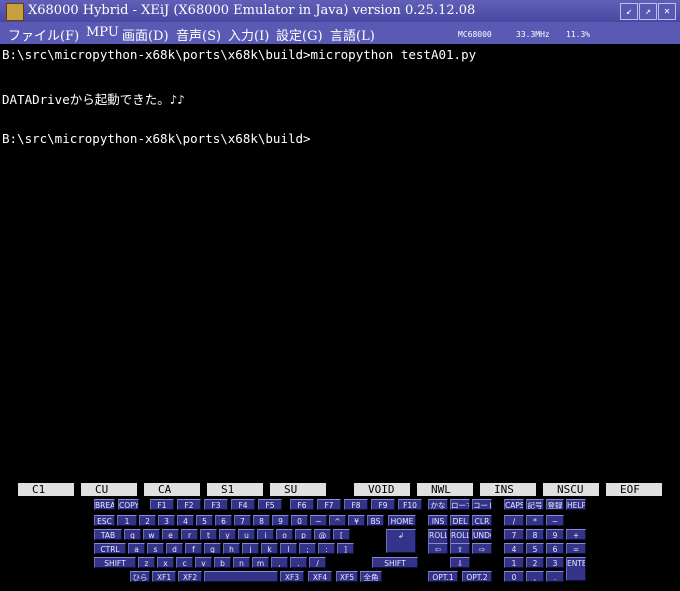  What do you see at coordinates (155, 548) in the screenshot?
I see `key: s` at bounding box center [155, 548].